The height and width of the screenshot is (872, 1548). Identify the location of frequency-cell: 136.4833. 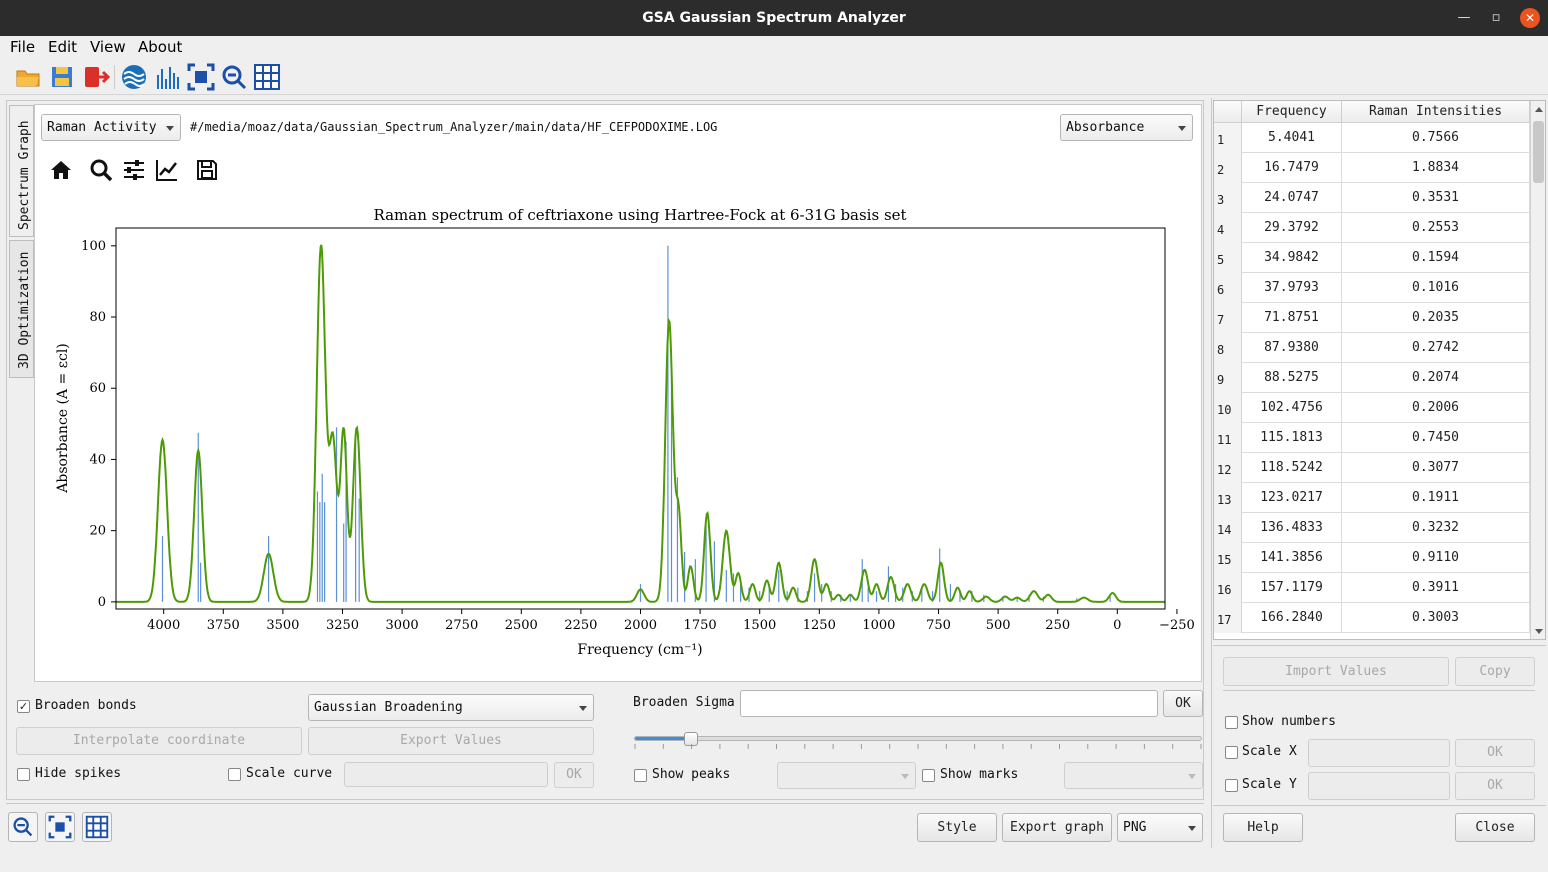
(1292, 528).